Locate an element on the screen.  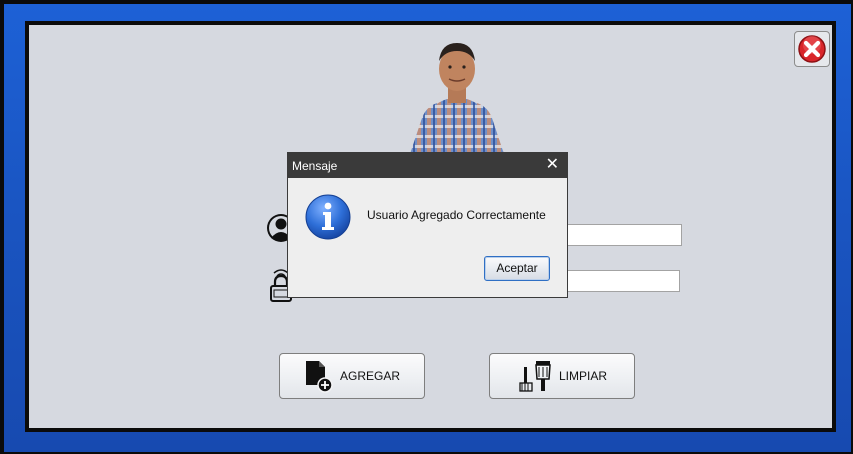
add-button: AGREGAR is located at coordinates (352, 376).